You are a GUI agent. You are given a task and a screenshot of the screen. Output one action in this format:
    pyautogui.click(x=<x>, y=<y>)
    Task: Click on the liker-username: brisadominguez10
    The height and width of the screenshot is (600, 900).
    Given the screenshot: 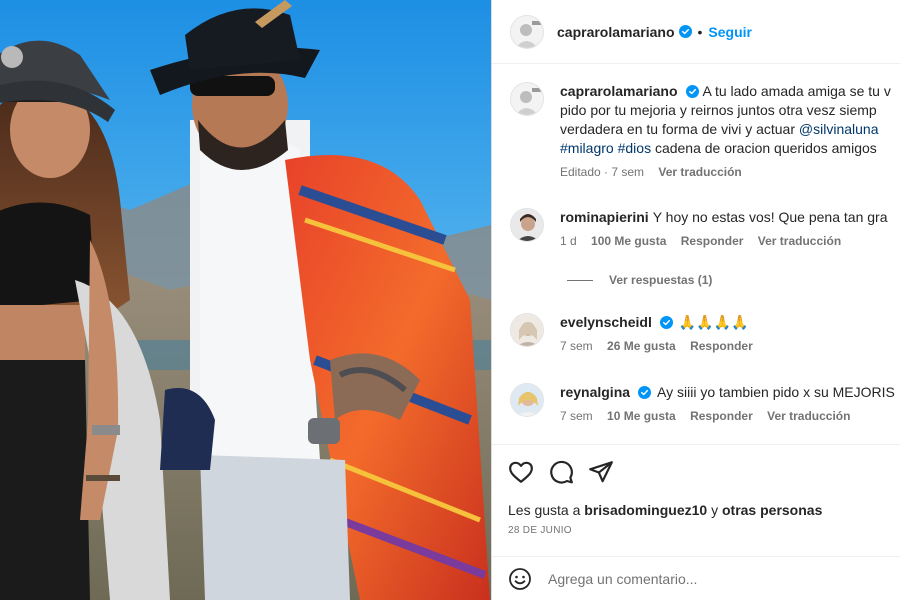 What is the action you would take?
    pyautogui.click(x=645, y=510)
    